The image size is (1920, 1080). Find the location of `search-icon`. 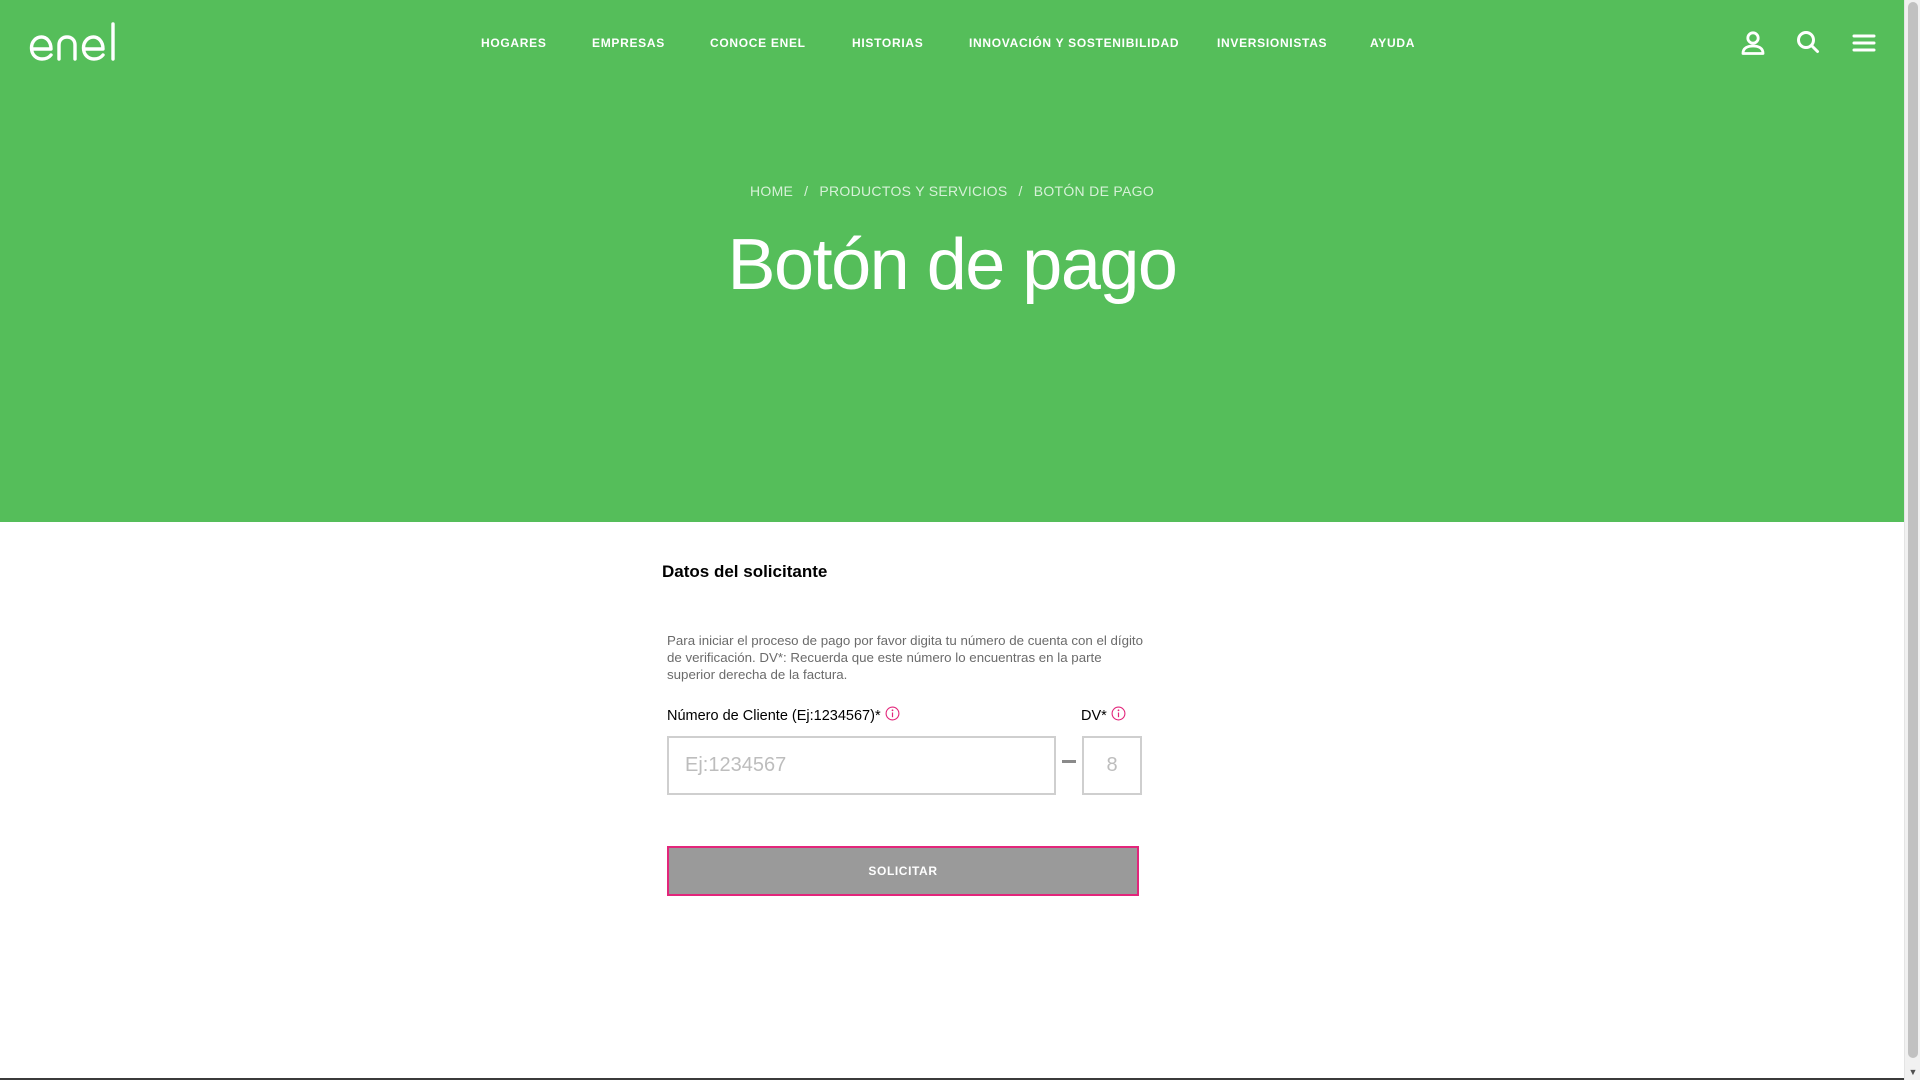

search-icon is located at coordinates (1808, 43).